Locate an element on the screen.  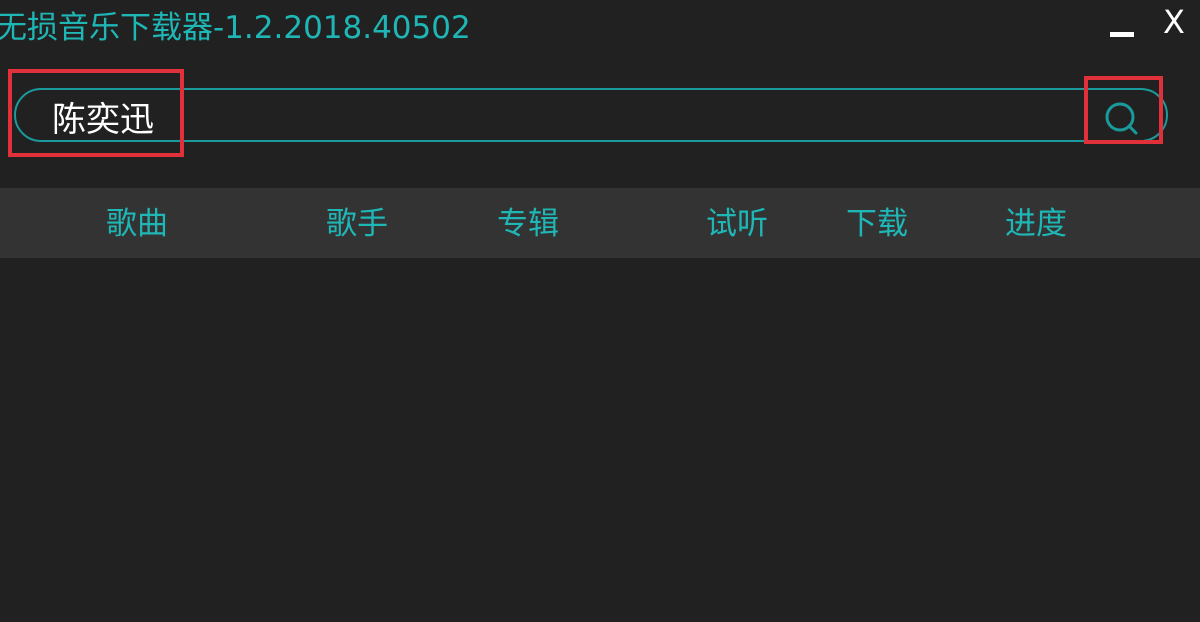
close-button: X is located at coordinates (1174, 22).